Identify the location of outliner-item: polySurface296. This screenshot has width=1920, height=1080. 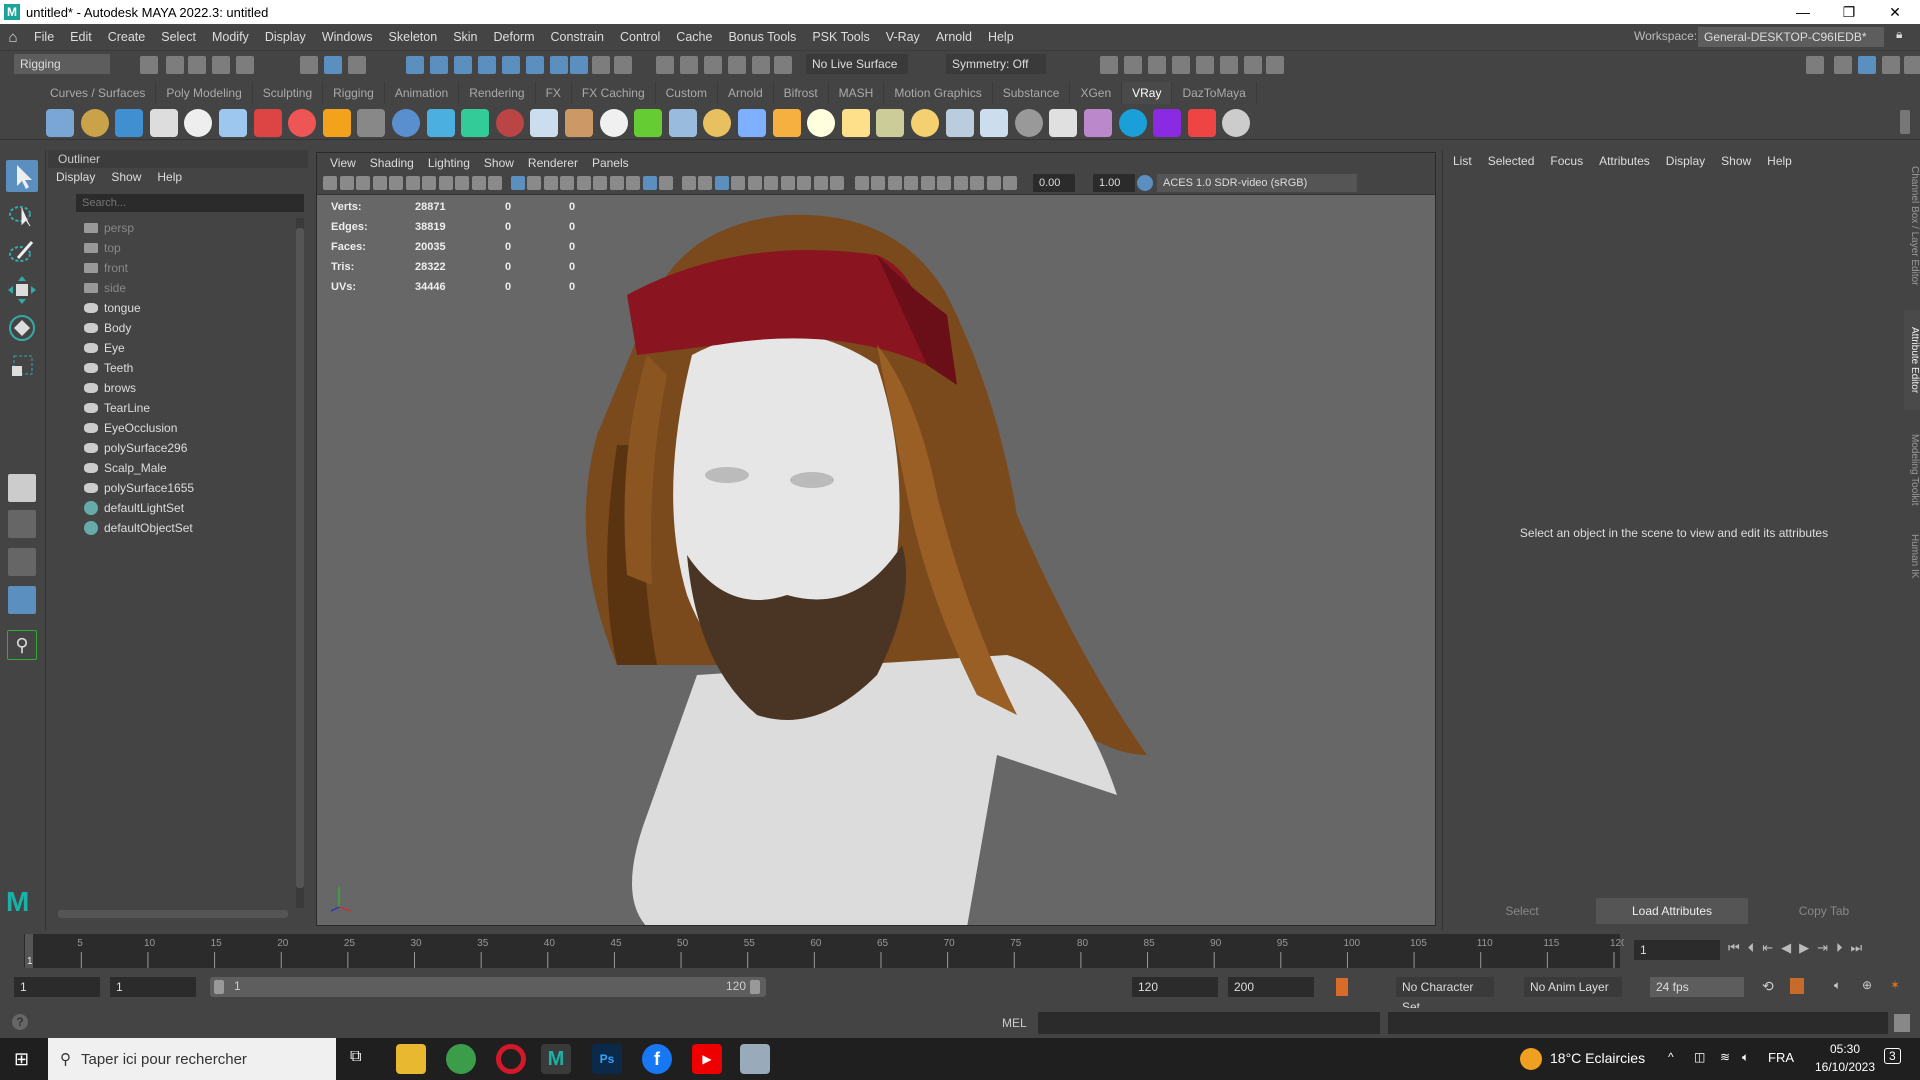
(135, 448).